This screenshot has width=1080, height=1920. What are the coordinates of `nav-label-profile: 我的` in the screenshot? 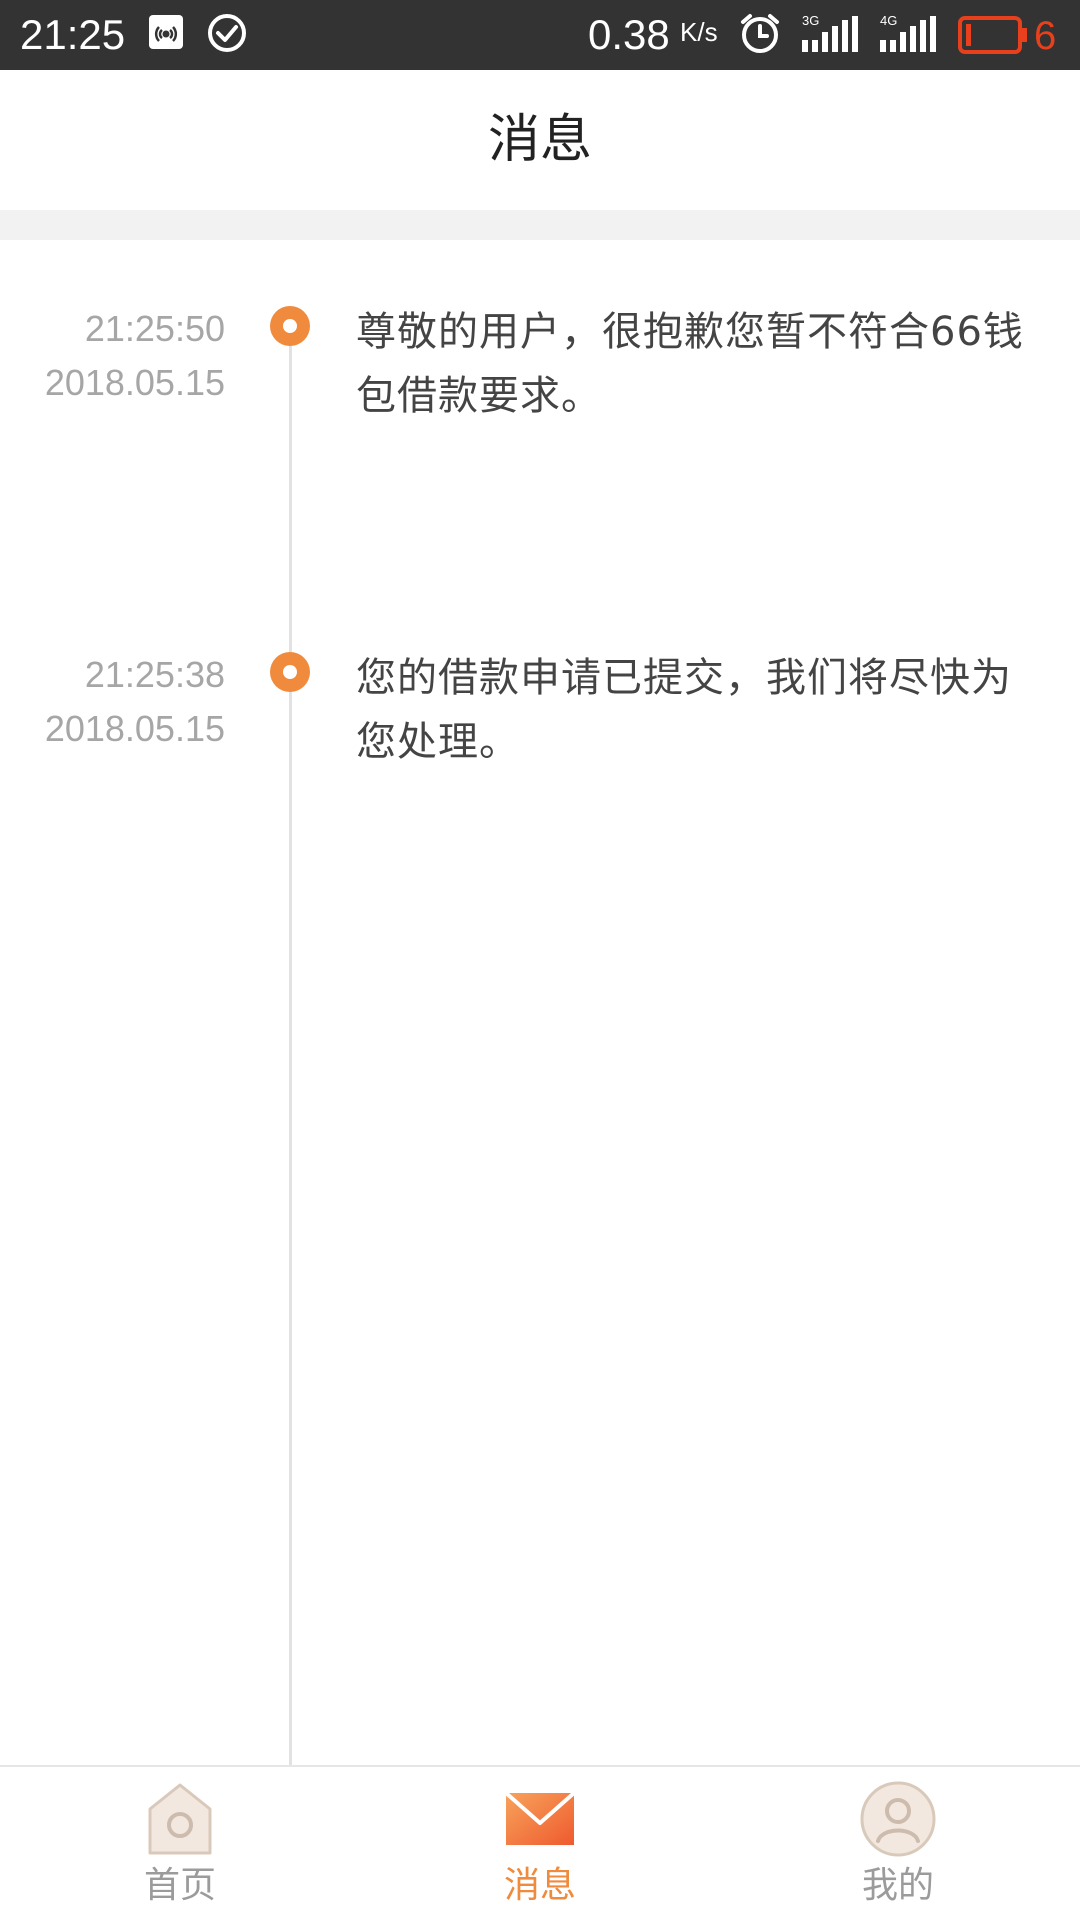 It's located at (897, 1885).